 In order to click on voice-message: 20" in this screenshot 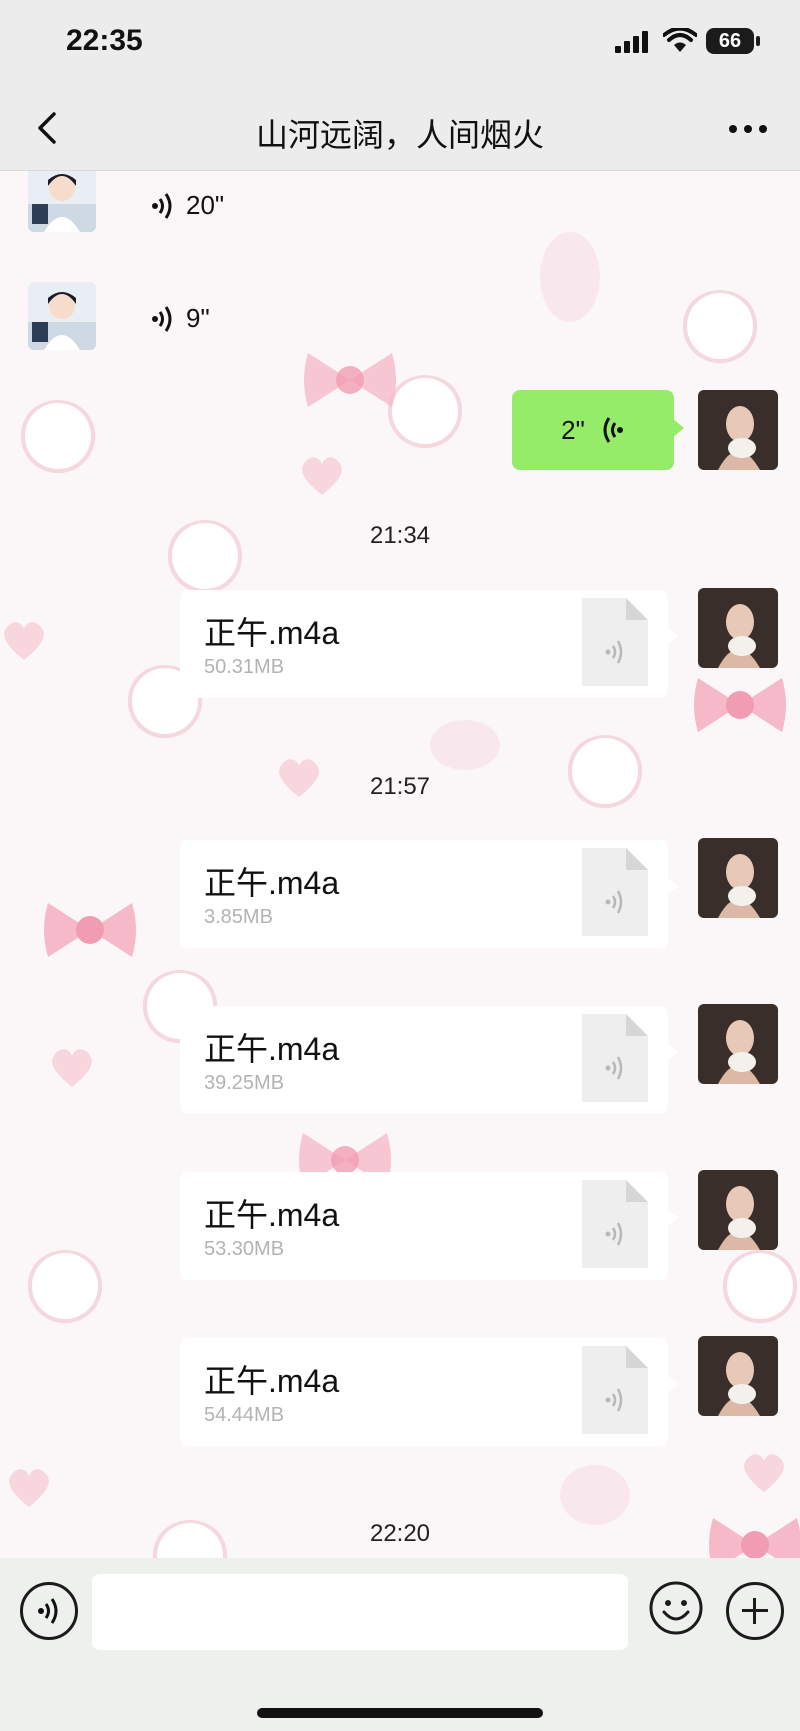, I will do `click(187, 205)`.